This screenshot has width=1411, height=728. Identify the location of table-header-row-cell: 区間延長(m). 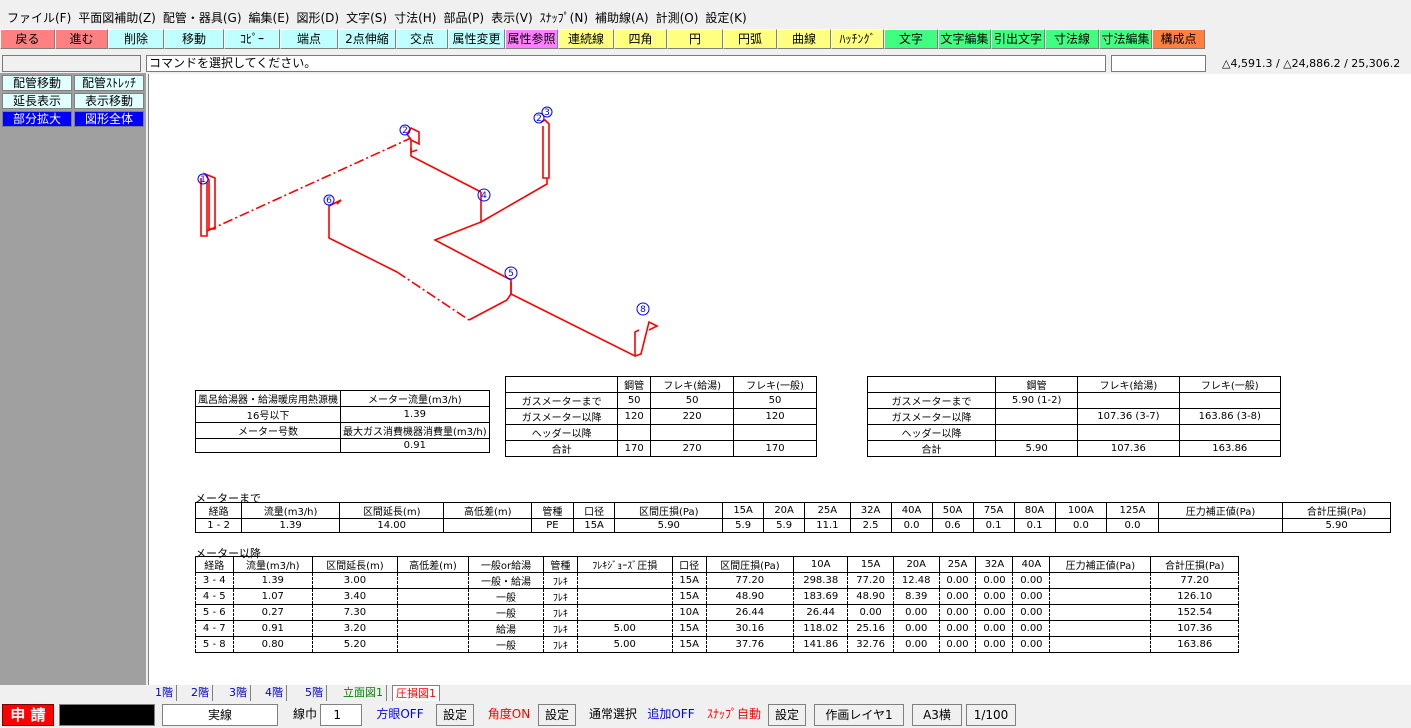
(392, 510).